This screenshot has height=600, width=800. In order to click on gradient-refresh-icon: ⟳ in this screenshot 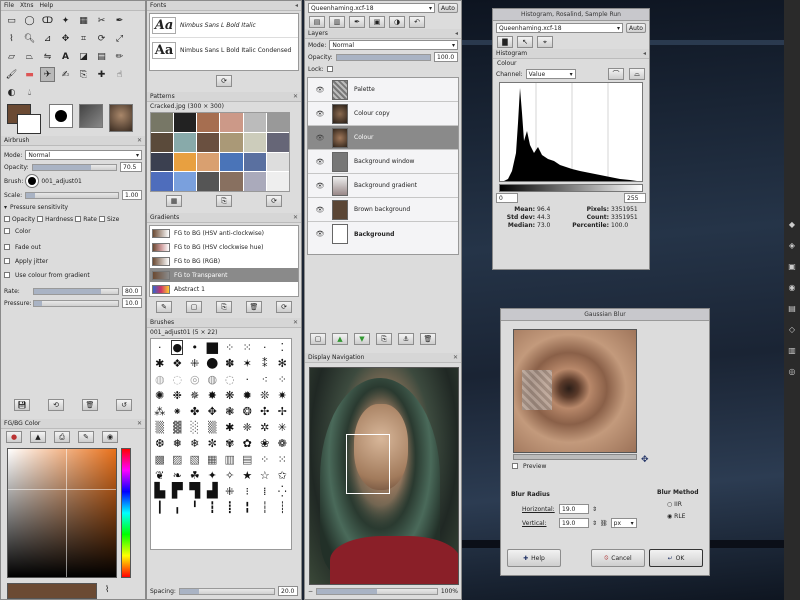, I will do `click(284, 307)`.